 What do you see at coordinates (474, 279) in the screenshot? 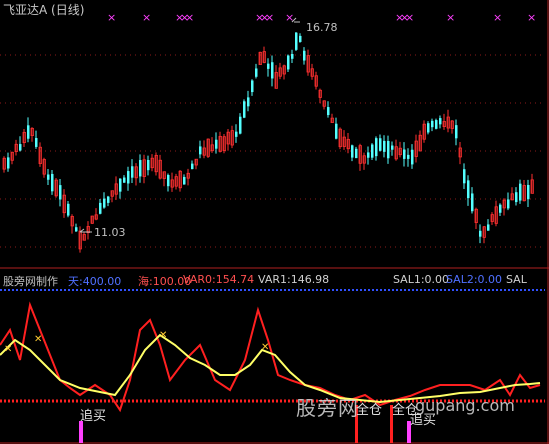
I see `sal2-value: SAL2:0.00` at bounding box center [474, 279].